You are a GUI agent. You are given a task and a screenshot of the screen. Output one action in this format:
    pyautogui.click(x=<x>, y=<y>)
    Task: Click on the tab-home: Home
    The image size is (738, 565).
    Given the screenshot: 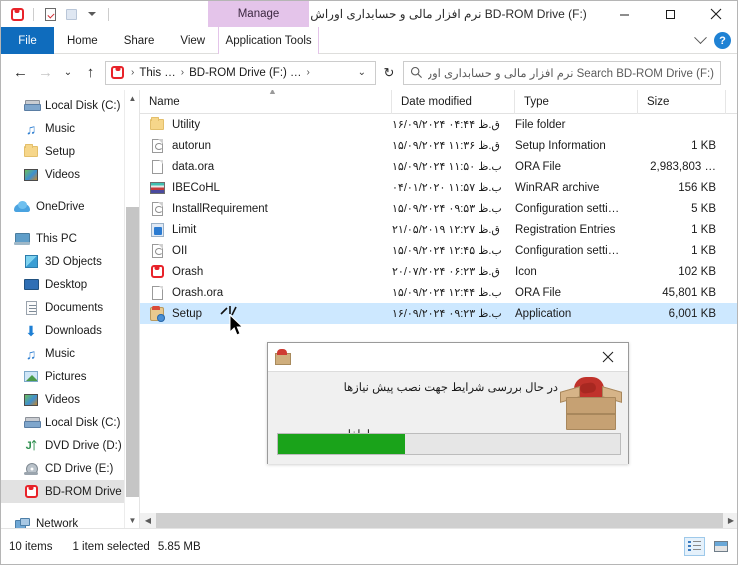 What is the action you would take?
    pyautogui.click(x=82, y=40)
    